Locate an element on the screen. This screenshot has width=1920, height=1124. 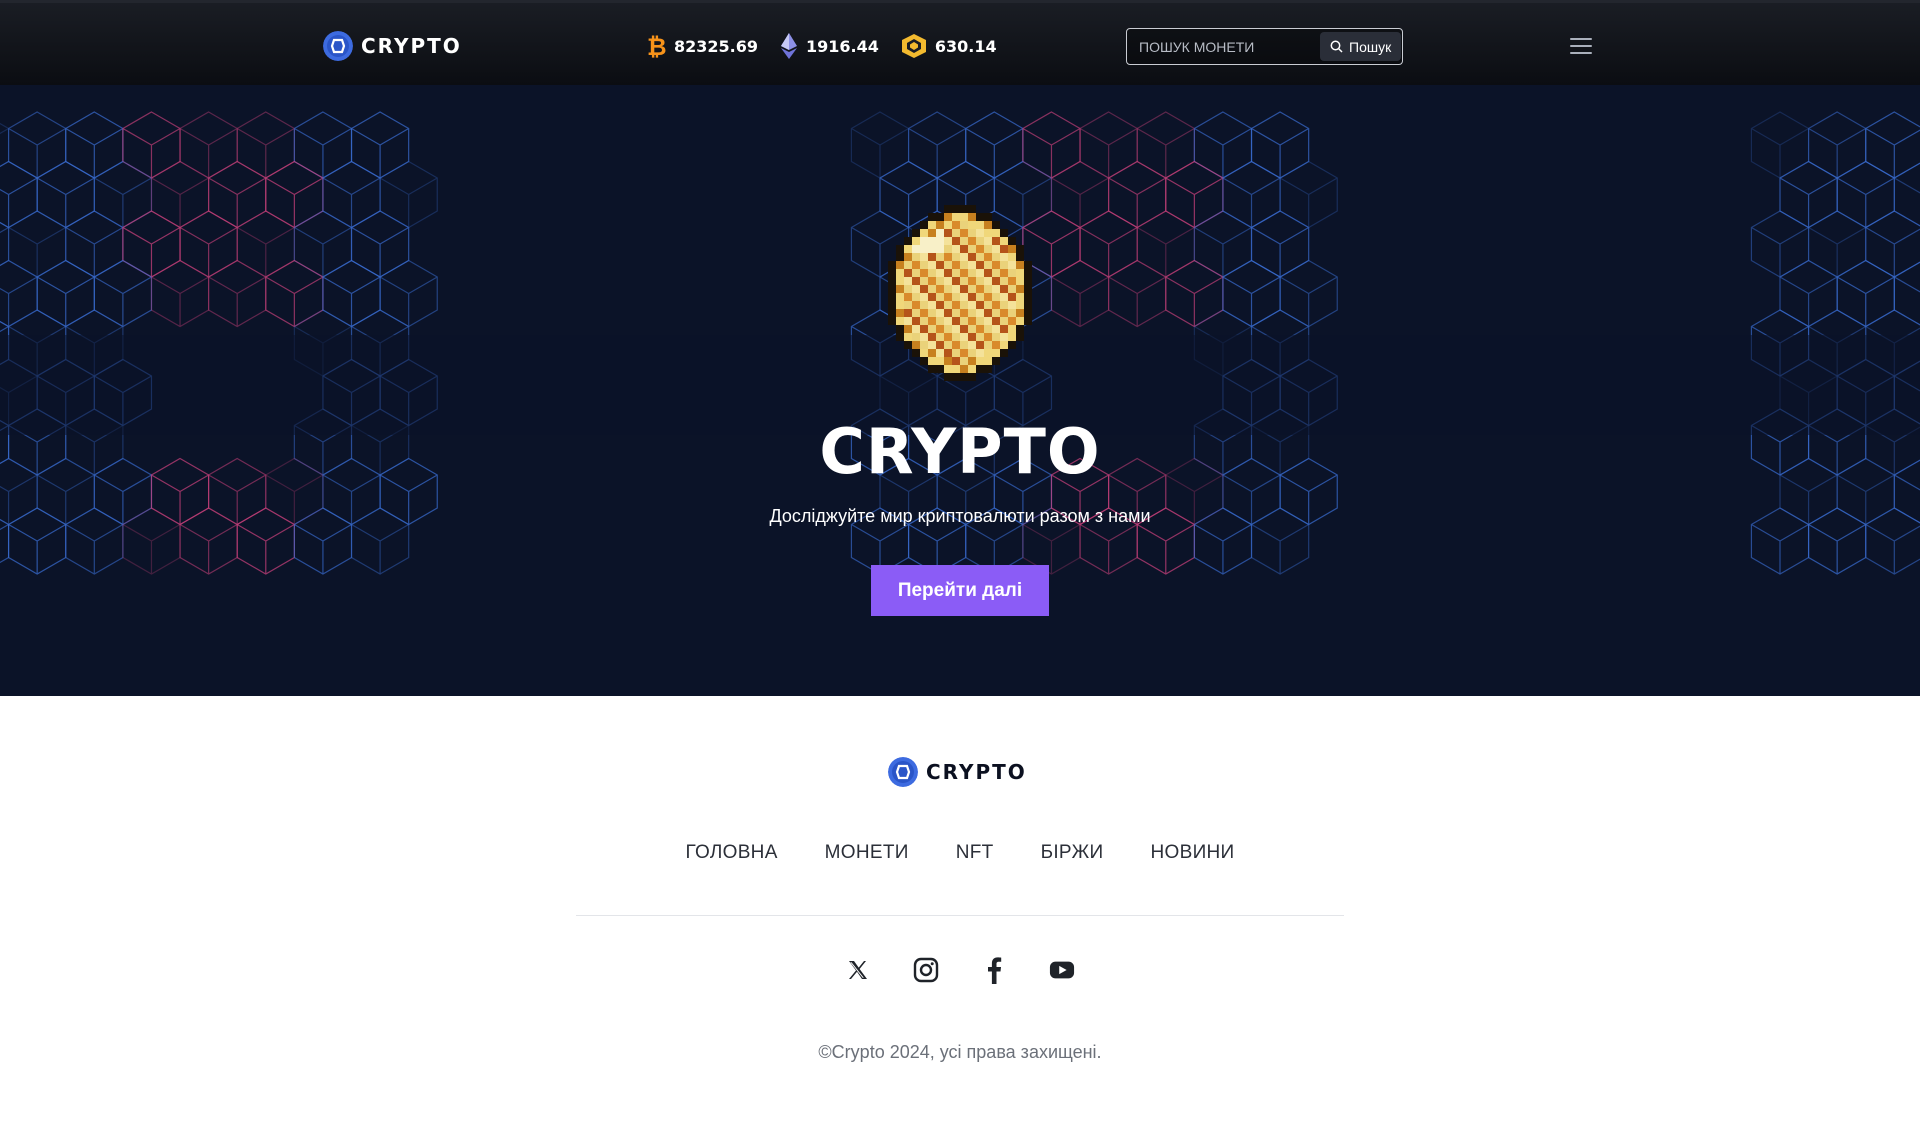
ethereum-icon is located at coordinates (789, 46).